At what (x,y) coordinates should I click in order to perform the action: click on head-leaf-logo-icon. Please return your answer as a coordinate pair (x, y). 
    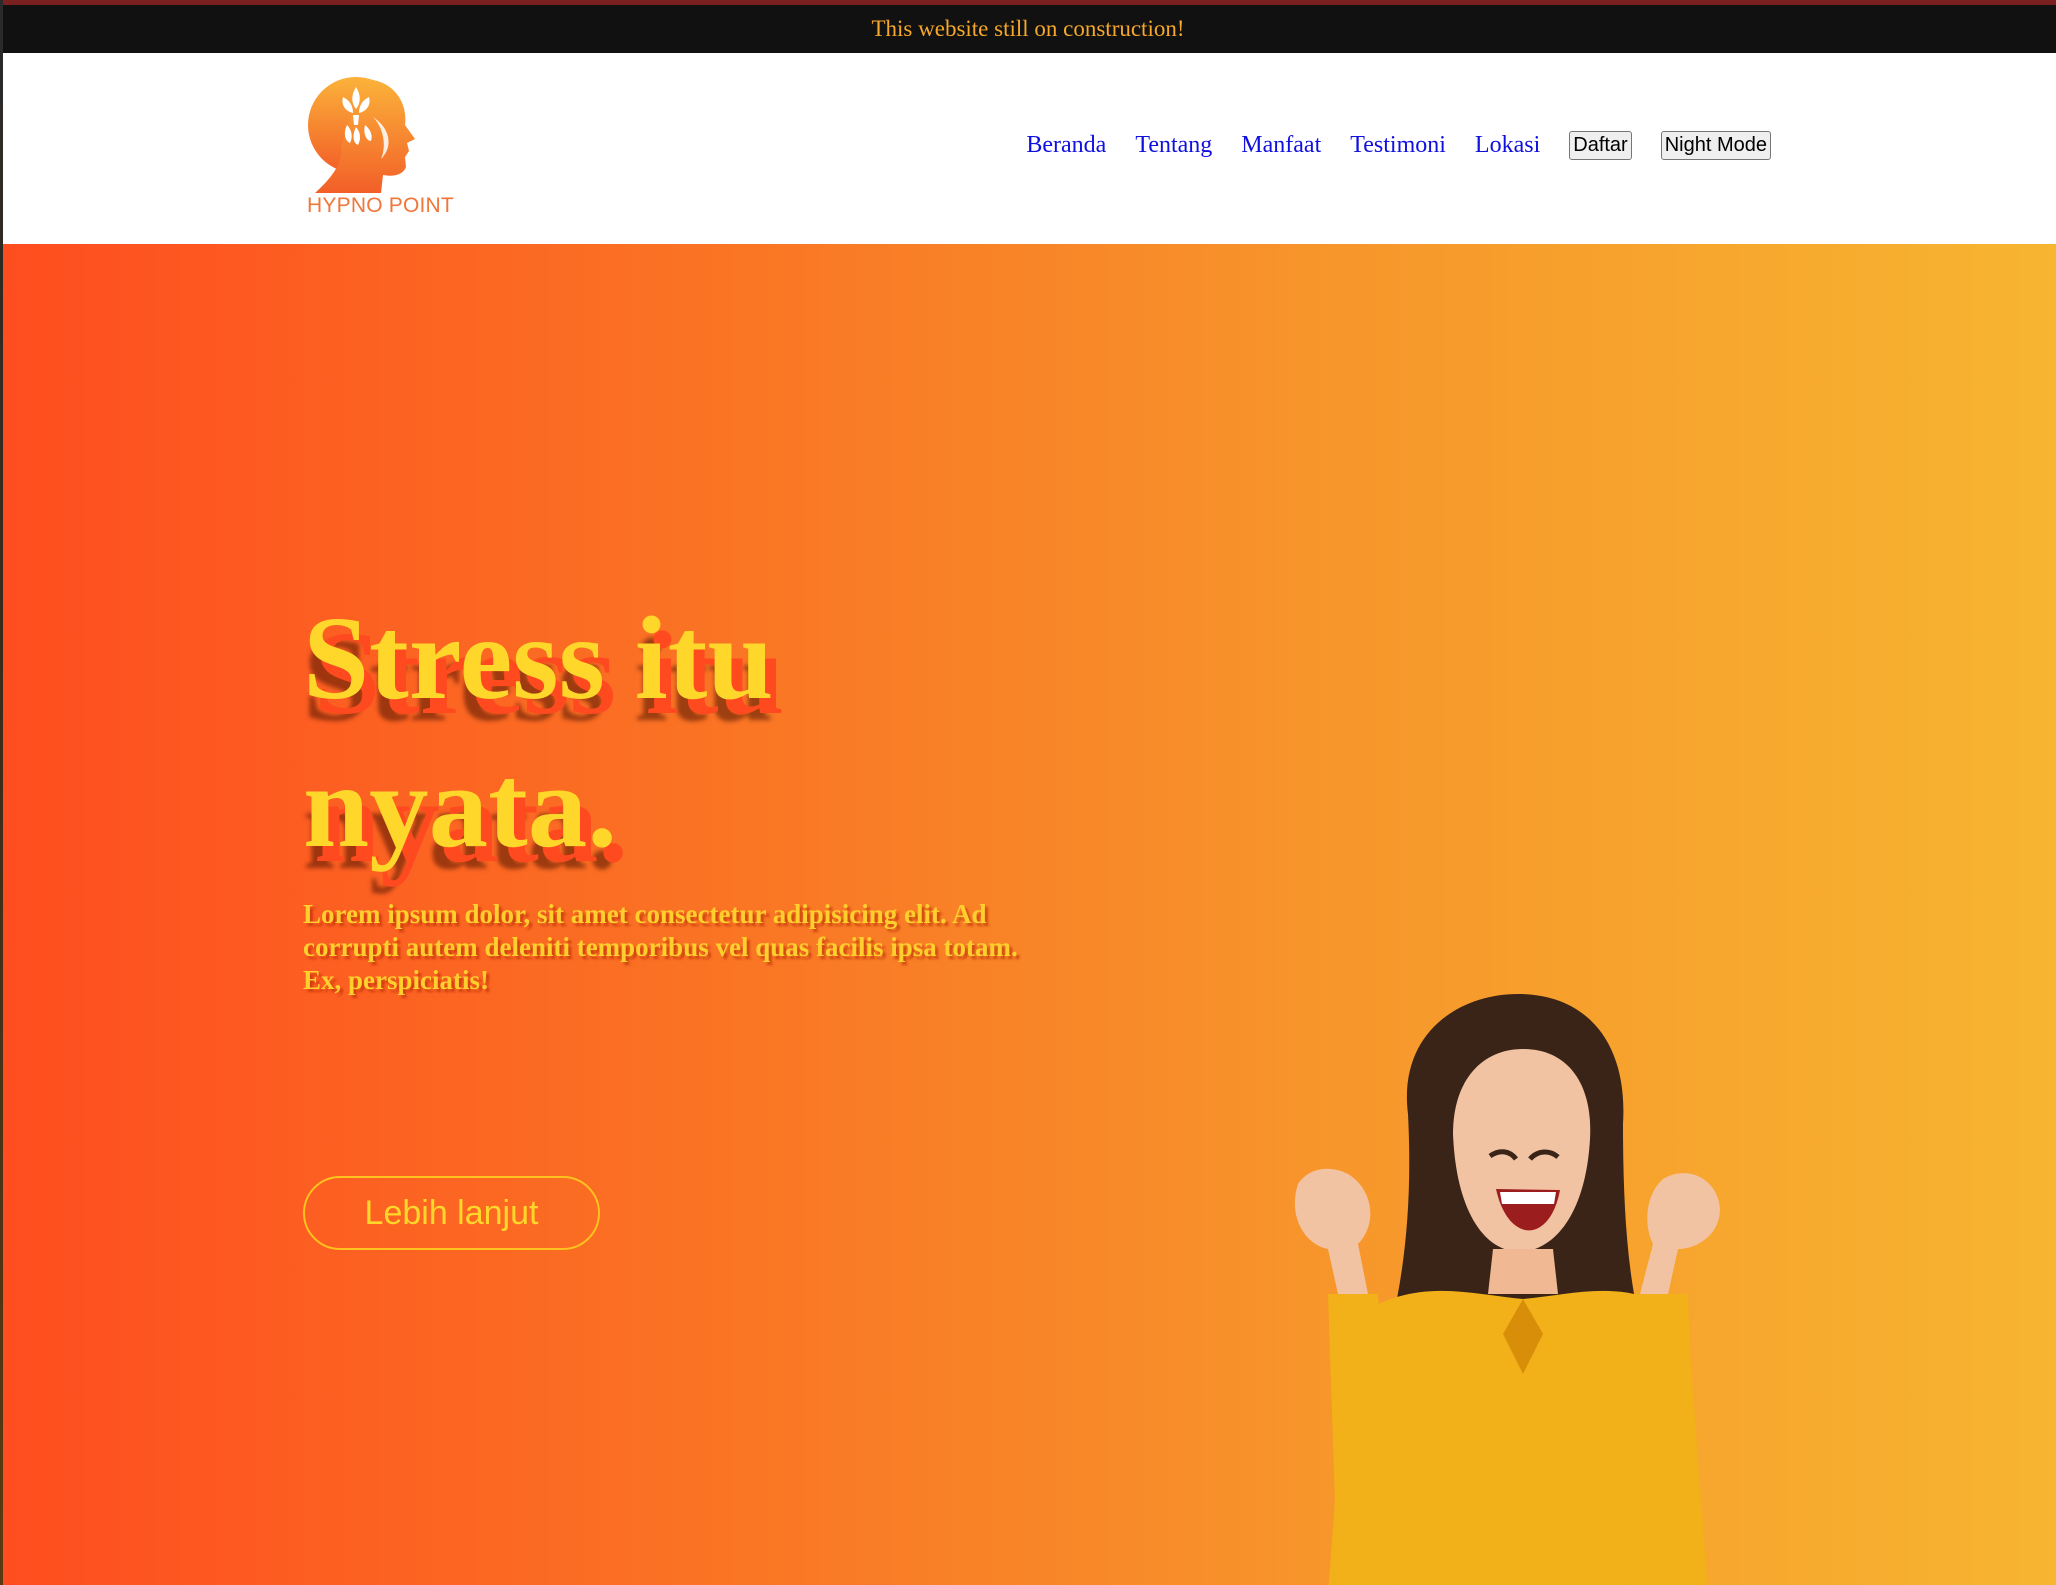
    Looking at the image, I should click on (361, 135).